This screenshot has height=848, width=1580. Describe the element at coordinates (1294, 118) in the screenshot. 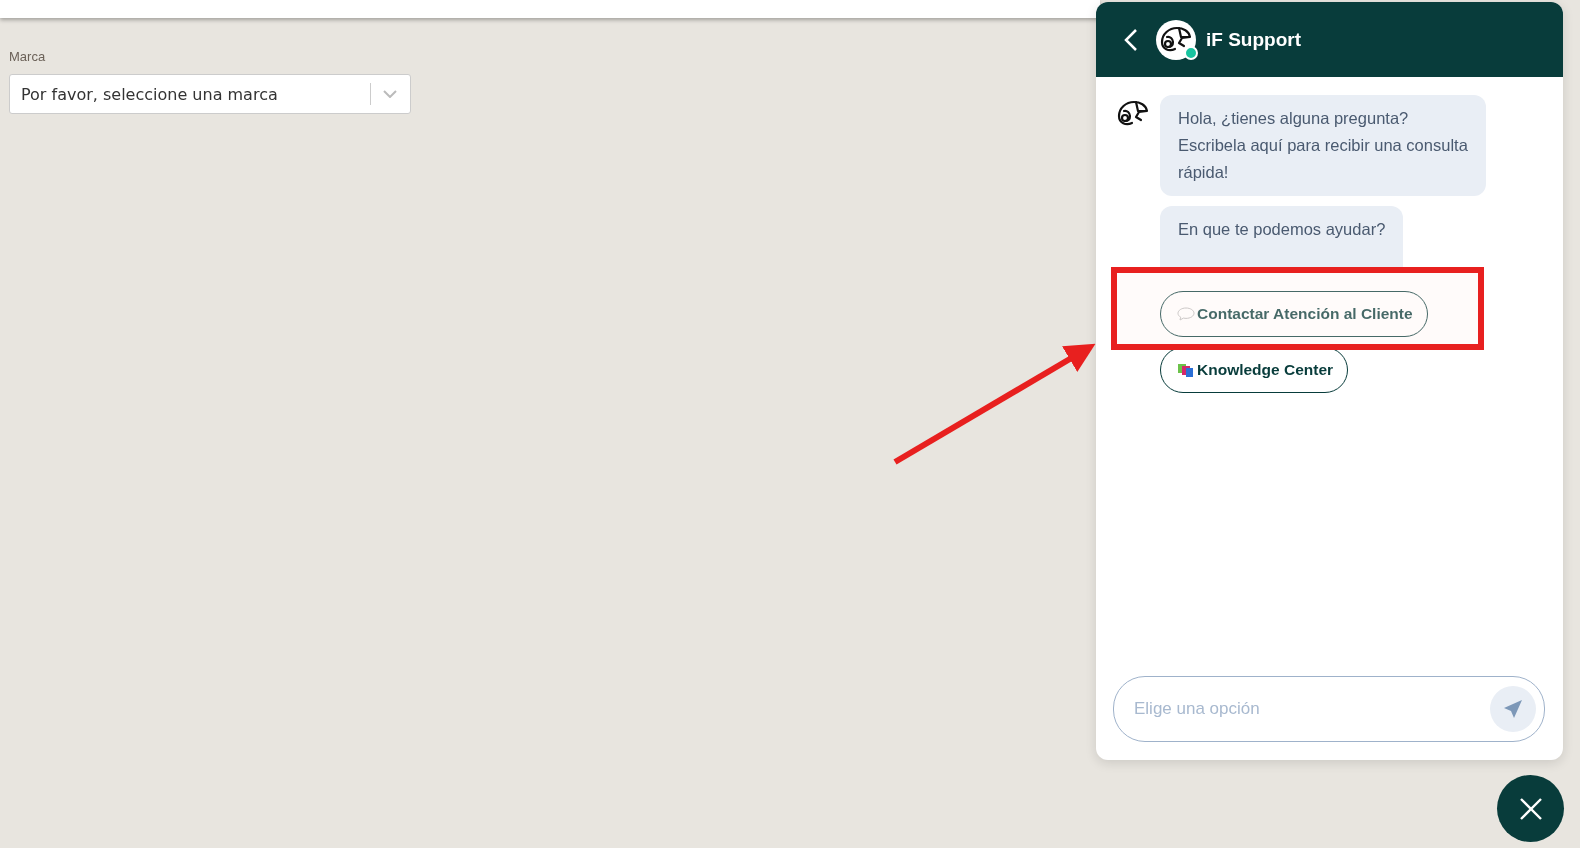

I see `message-text: Hola, ¿tienes alguna pregunta?` at that location.